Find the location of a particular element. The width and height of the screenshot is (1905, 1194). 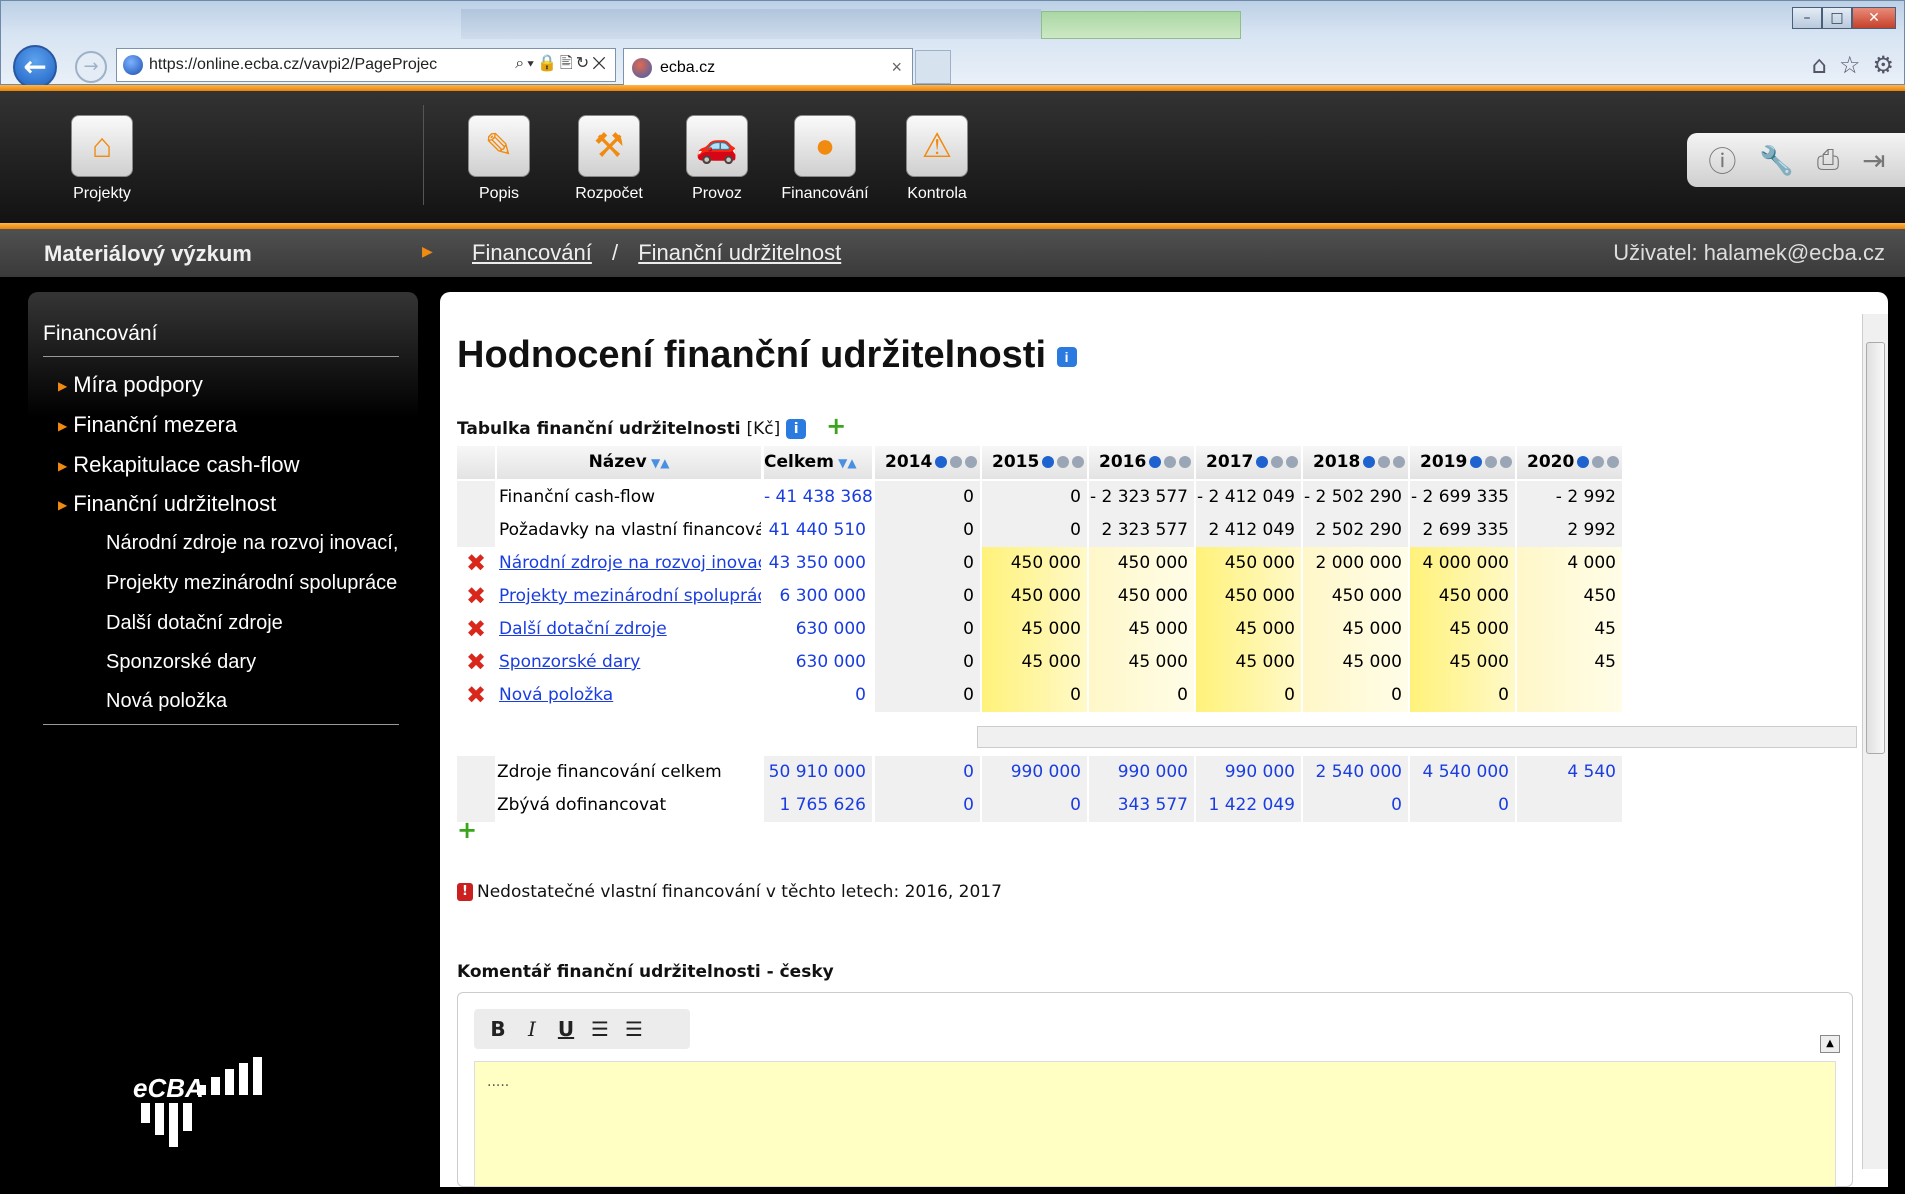

italic-button: I is located at coordinates (532, 1029).